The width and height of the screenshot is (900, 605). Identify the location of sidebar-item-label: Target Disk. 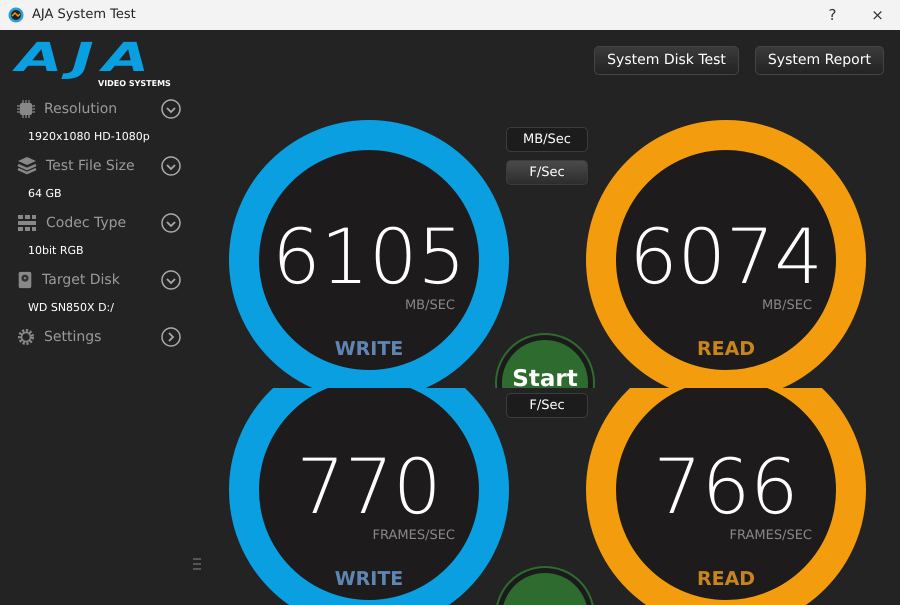
(97, 280).